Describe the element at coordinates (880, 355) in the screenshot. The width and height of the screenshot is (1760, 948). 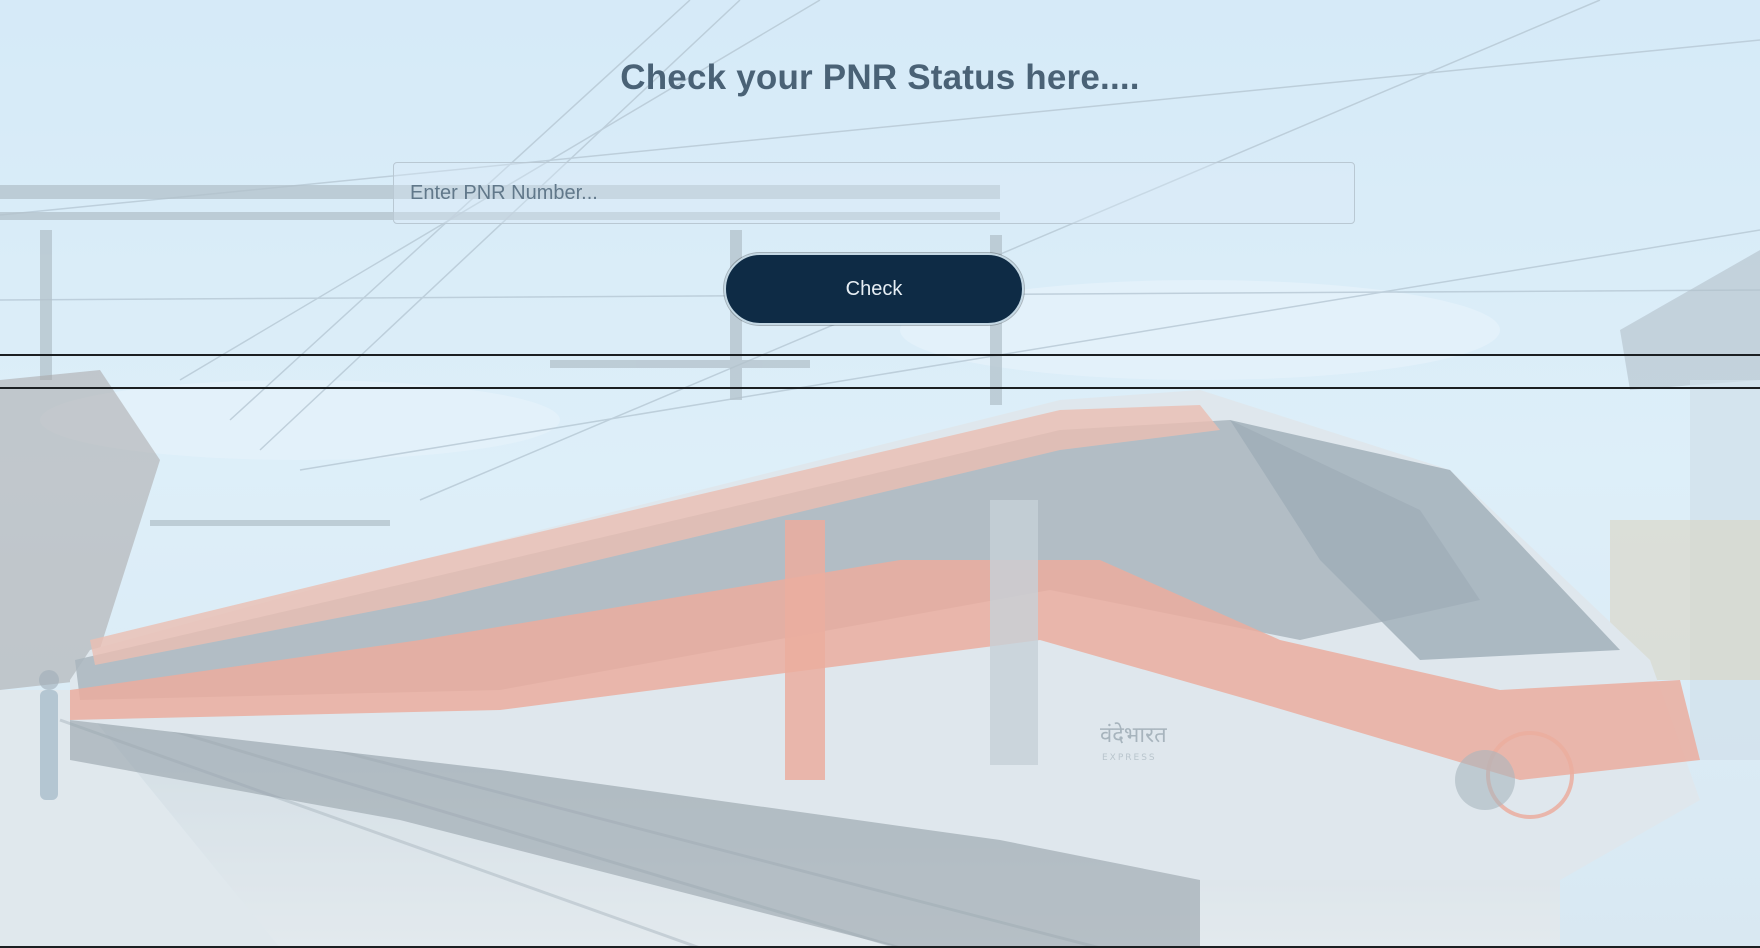
I see `horizontal-divider-top` at that location.